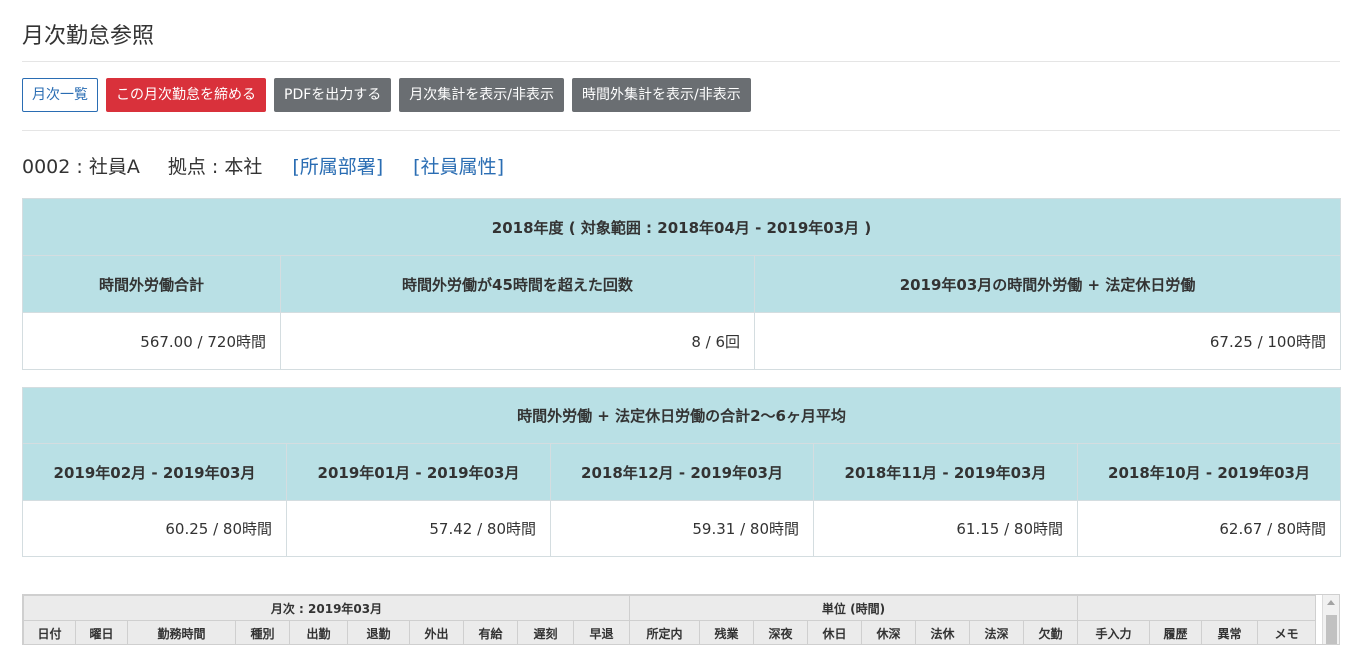 The width and height of the screenshot is (1362, 645). Describe the element at coordinates (661, 95) in the screenshot. I see `toggle-overtime-summary-button: 時間外集計を表示/非表示` at that location.